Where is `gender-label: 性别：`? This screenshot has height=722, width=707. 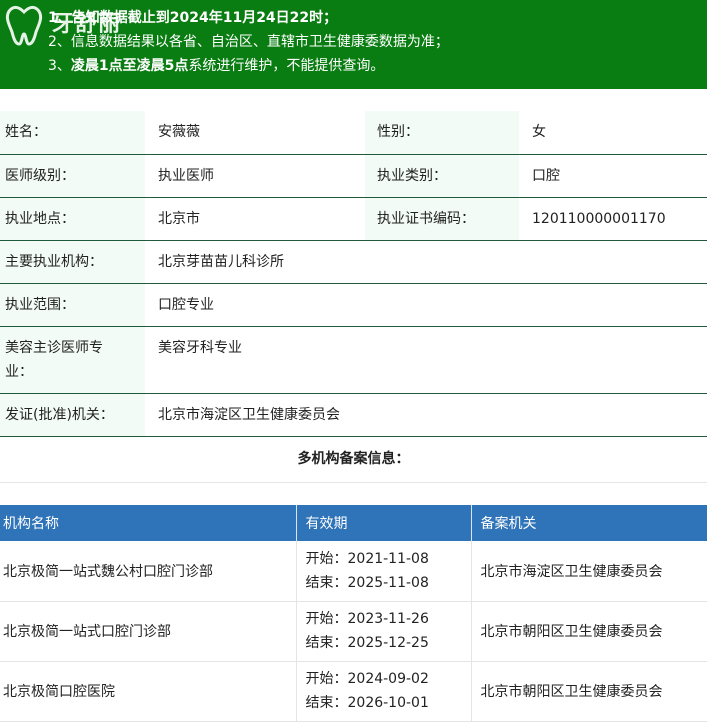
gender-label: 性别： is located at coordinates (442, 133).